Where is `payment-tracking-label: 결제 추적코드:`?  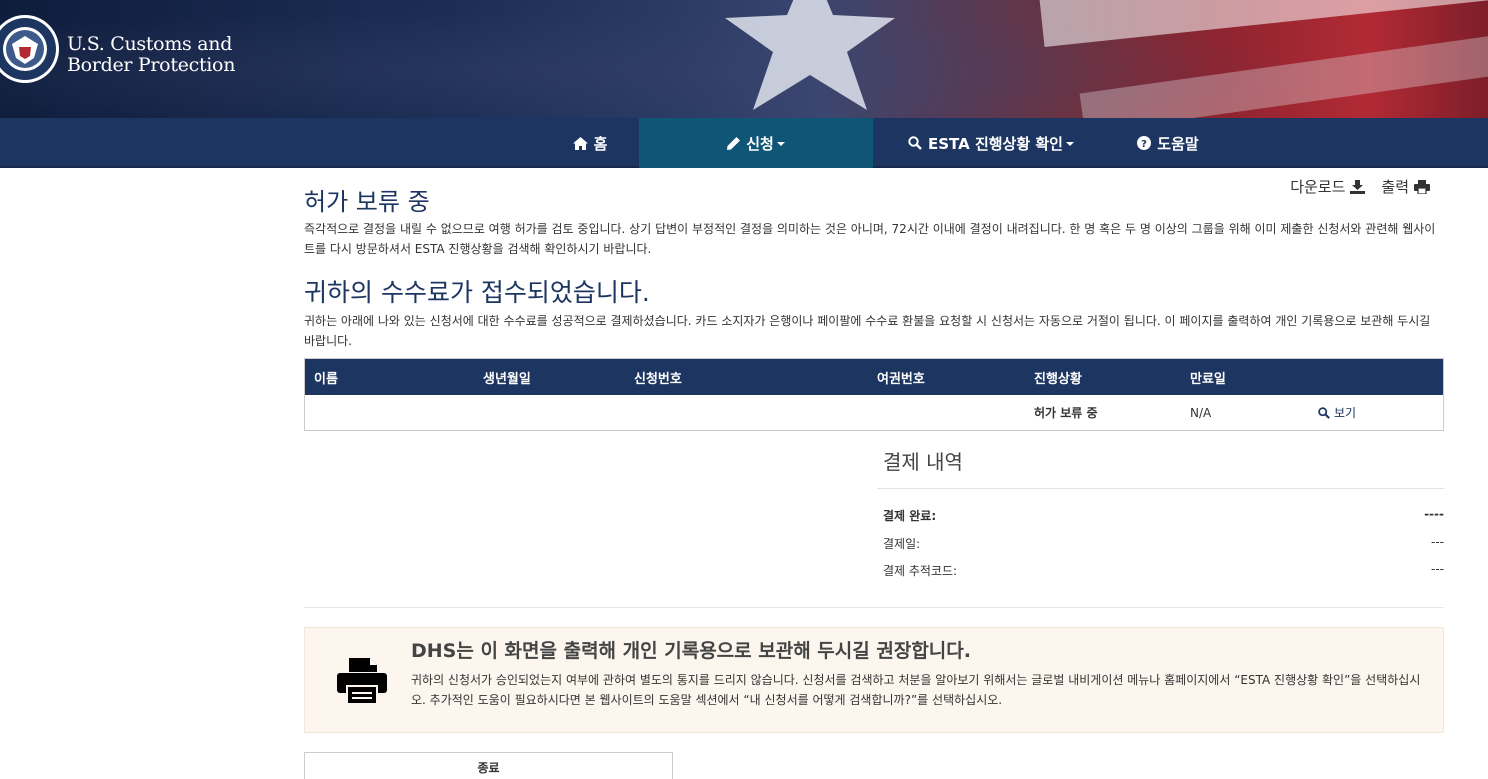
payment-tracking-label: 결제 추적코드: is located at coordinates (920, 571).